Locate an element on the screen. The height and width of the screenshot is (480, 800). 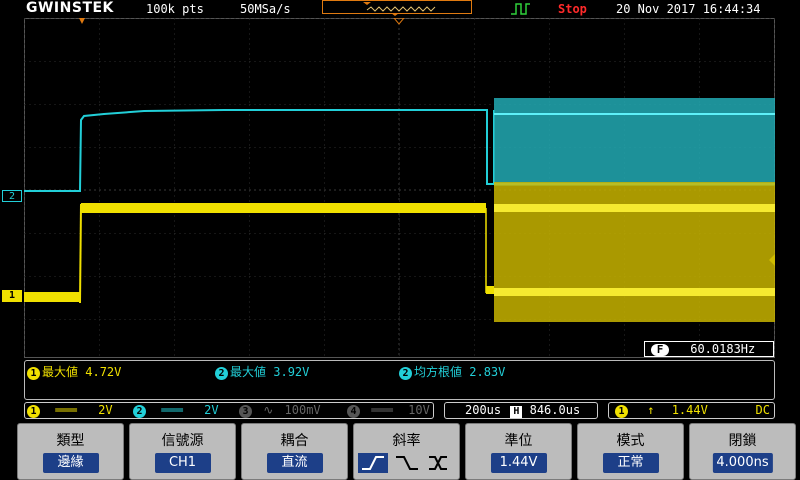
menu-value: 邊緣 is located at coordinates (70, 463).